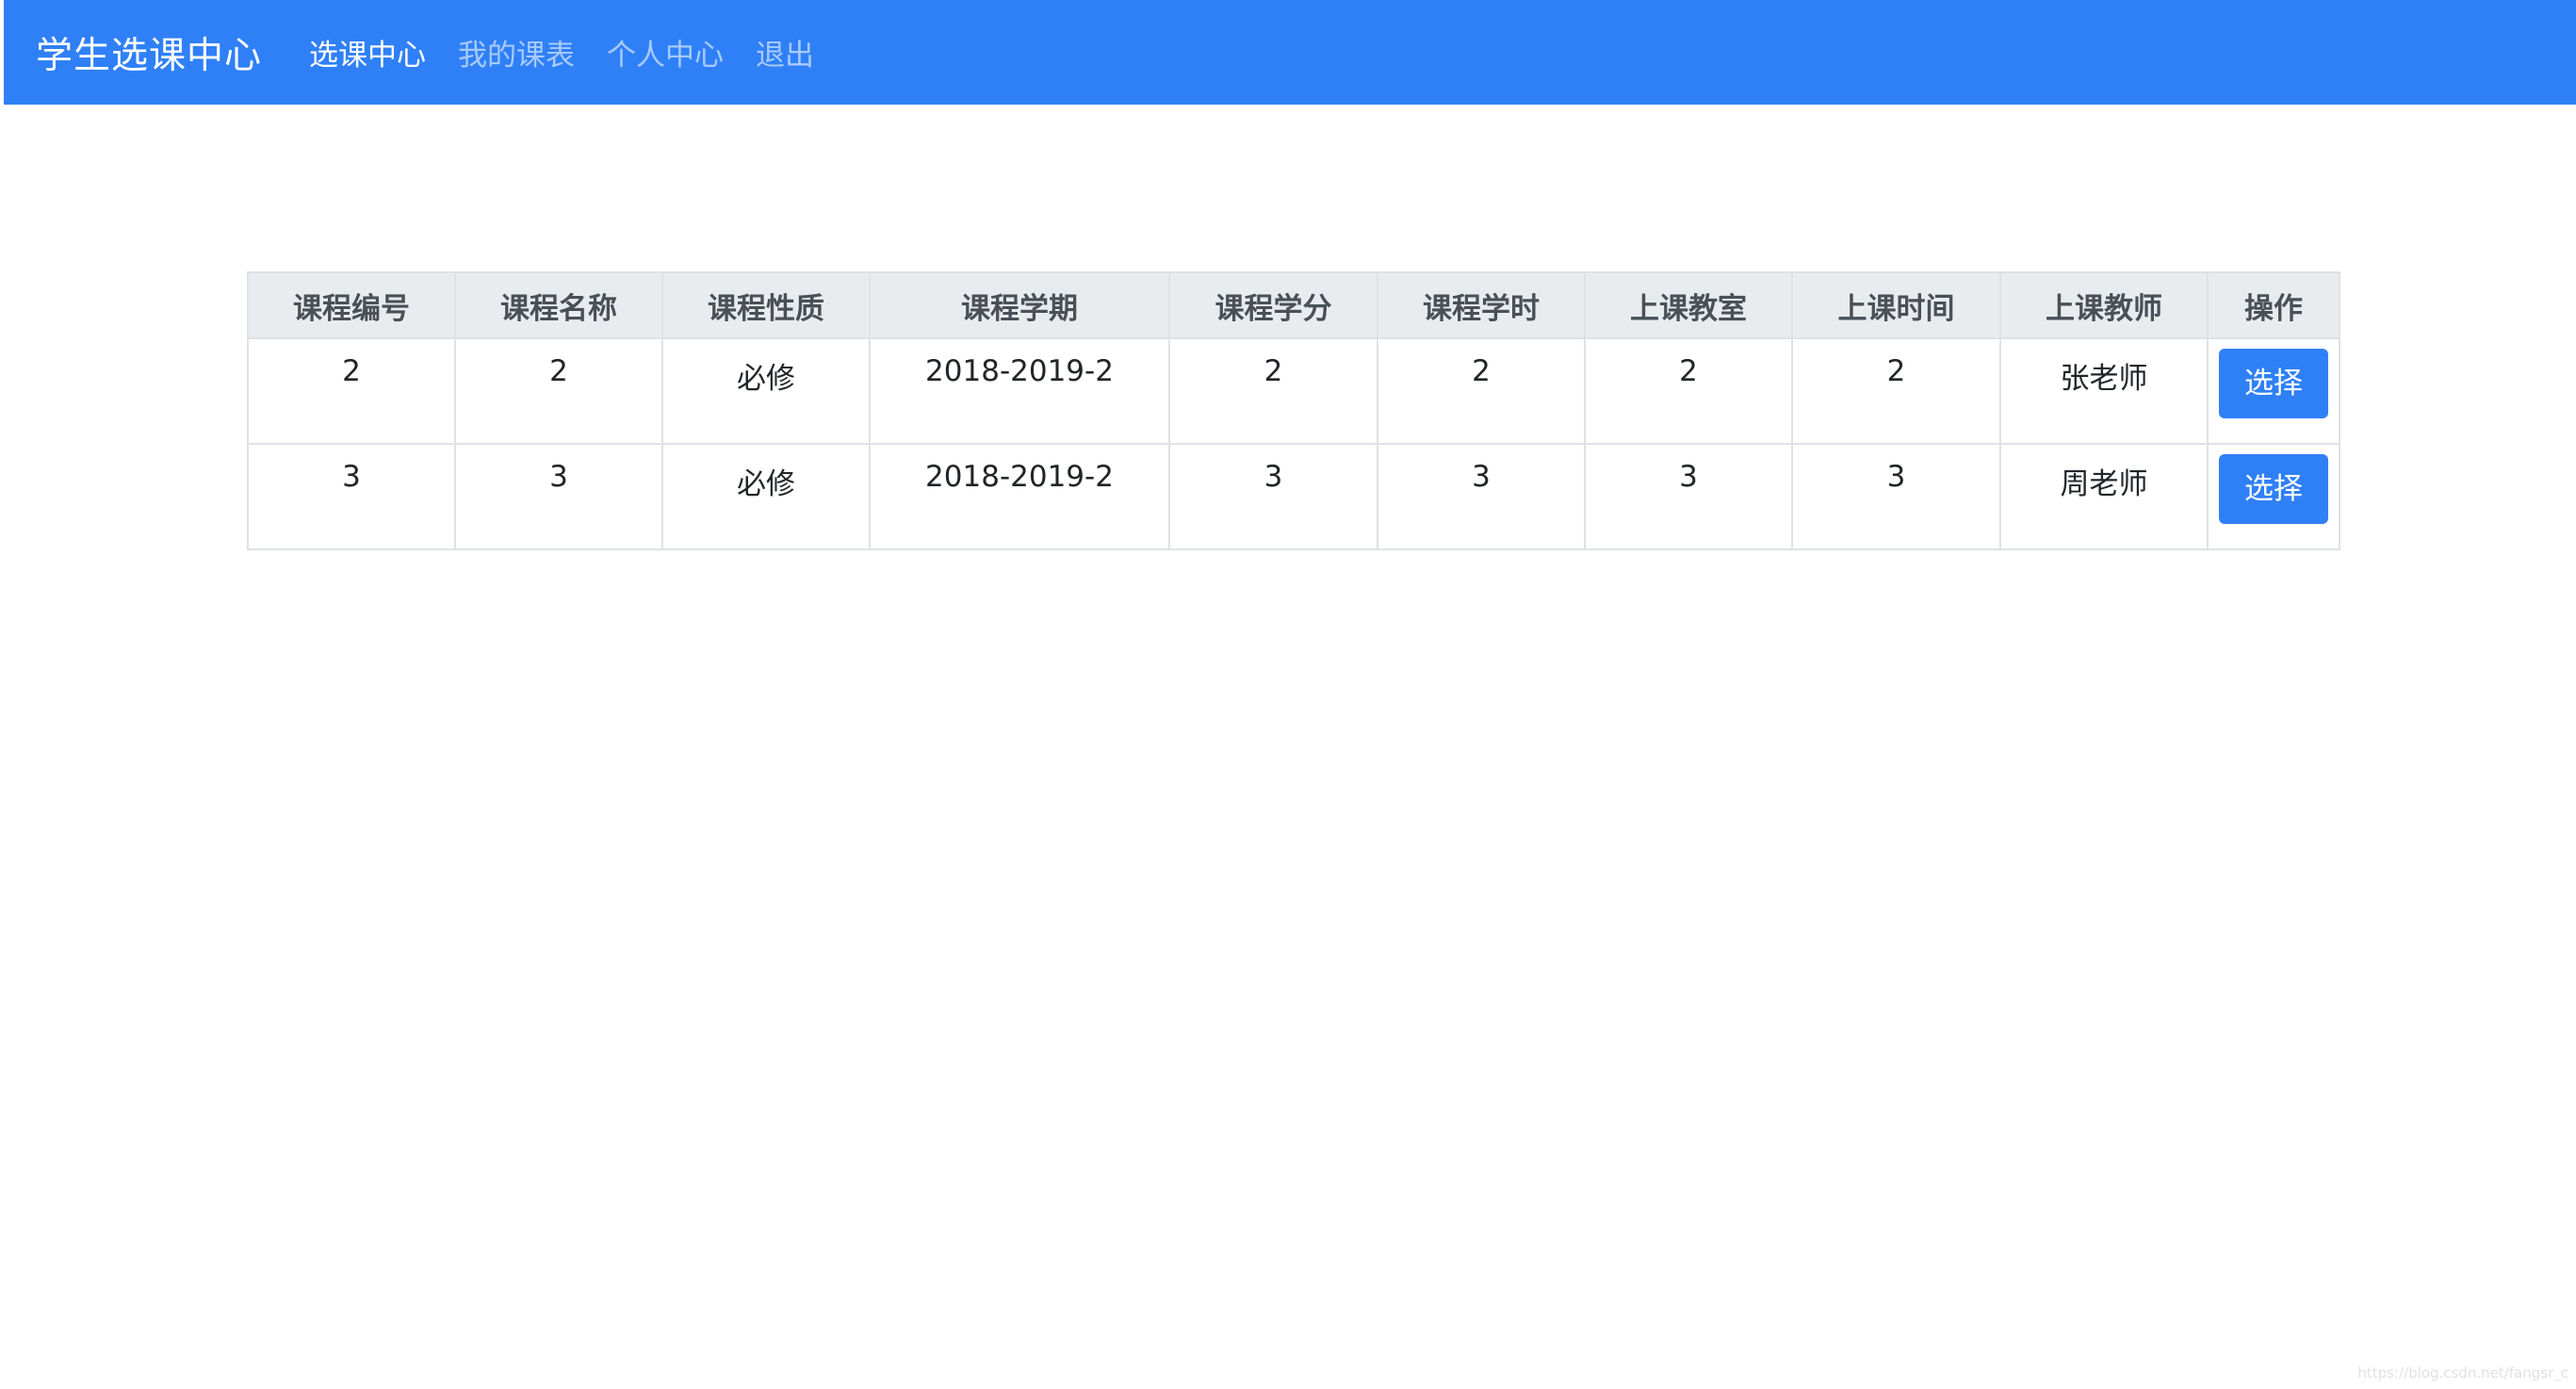  I want to click on cell-classroom: 3, so click(1688, 497).